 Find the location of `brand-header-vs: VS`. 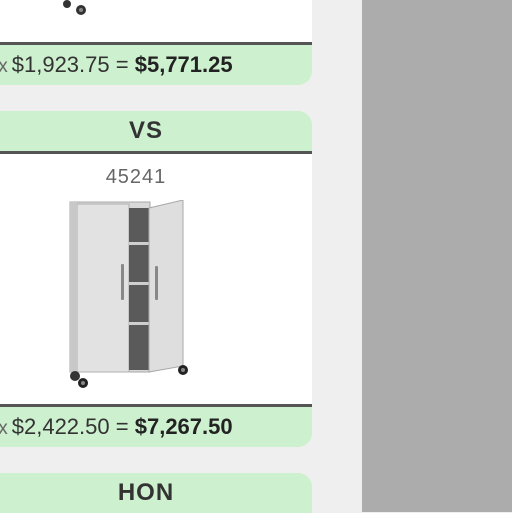

brand-header-vs: VS is located at coordinates (156, 131).